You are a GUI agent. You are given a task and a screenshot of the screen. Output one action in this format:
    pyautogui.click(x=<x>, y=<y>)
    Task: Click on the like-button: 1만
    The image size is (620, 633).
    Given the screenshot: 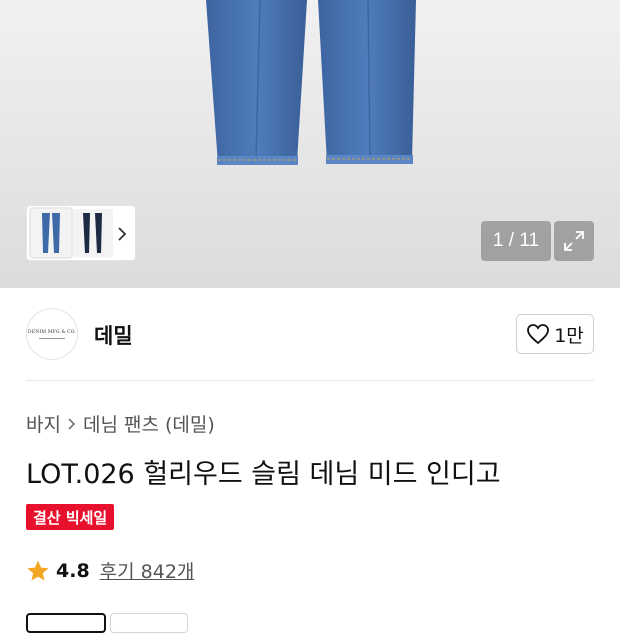 What is the action you would take?
    pyautogui.click(x=555, y=334)
    